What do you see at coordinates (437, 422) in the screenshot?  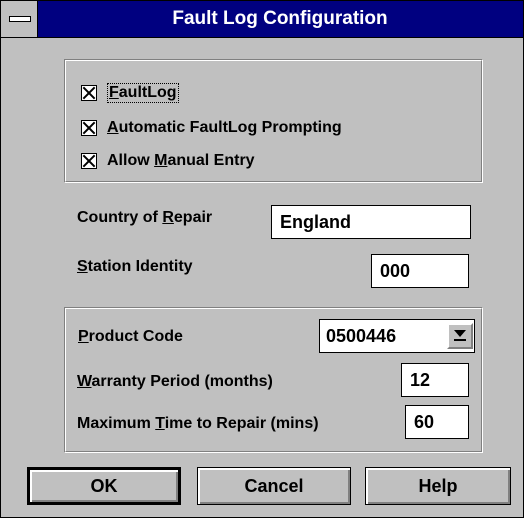 I see `max-time-to-repair-input: 60` at bounding box center [437, 422].